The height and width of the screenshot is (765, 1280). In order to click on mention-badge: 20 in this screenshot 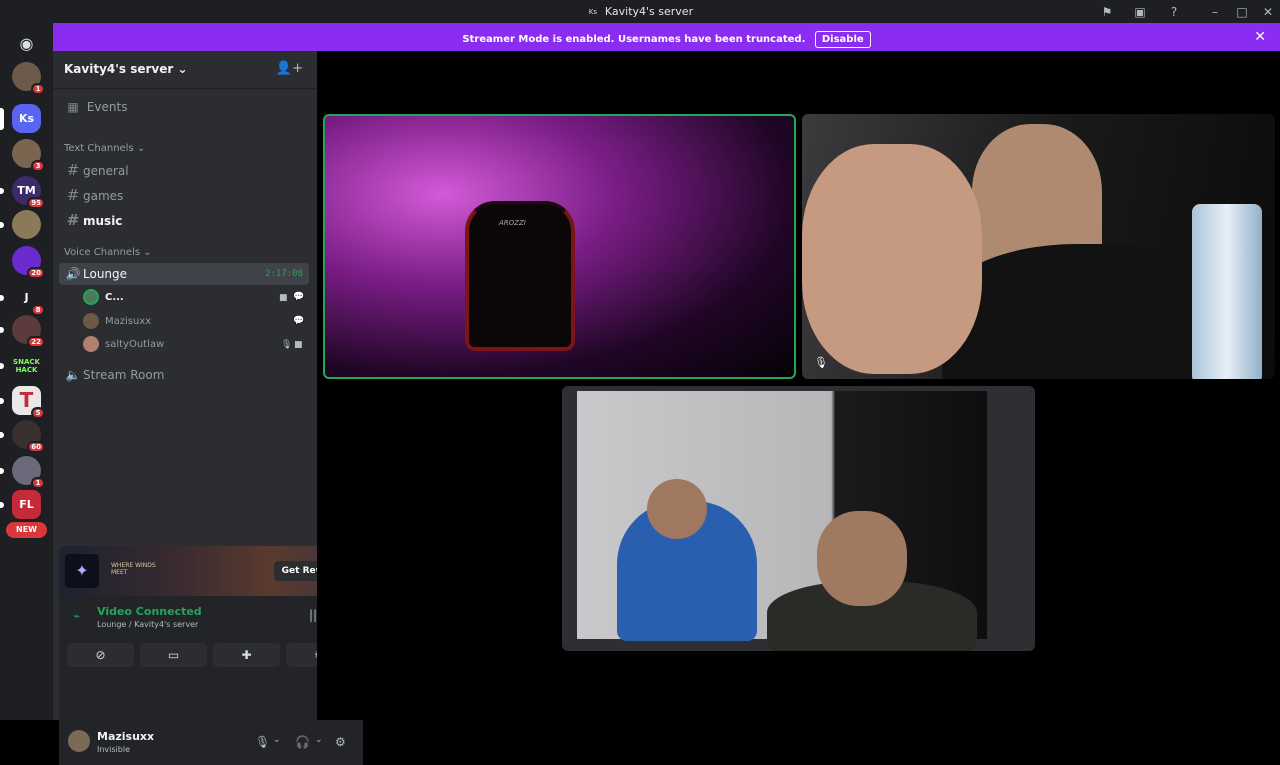, I will do `click(36, 273)`.